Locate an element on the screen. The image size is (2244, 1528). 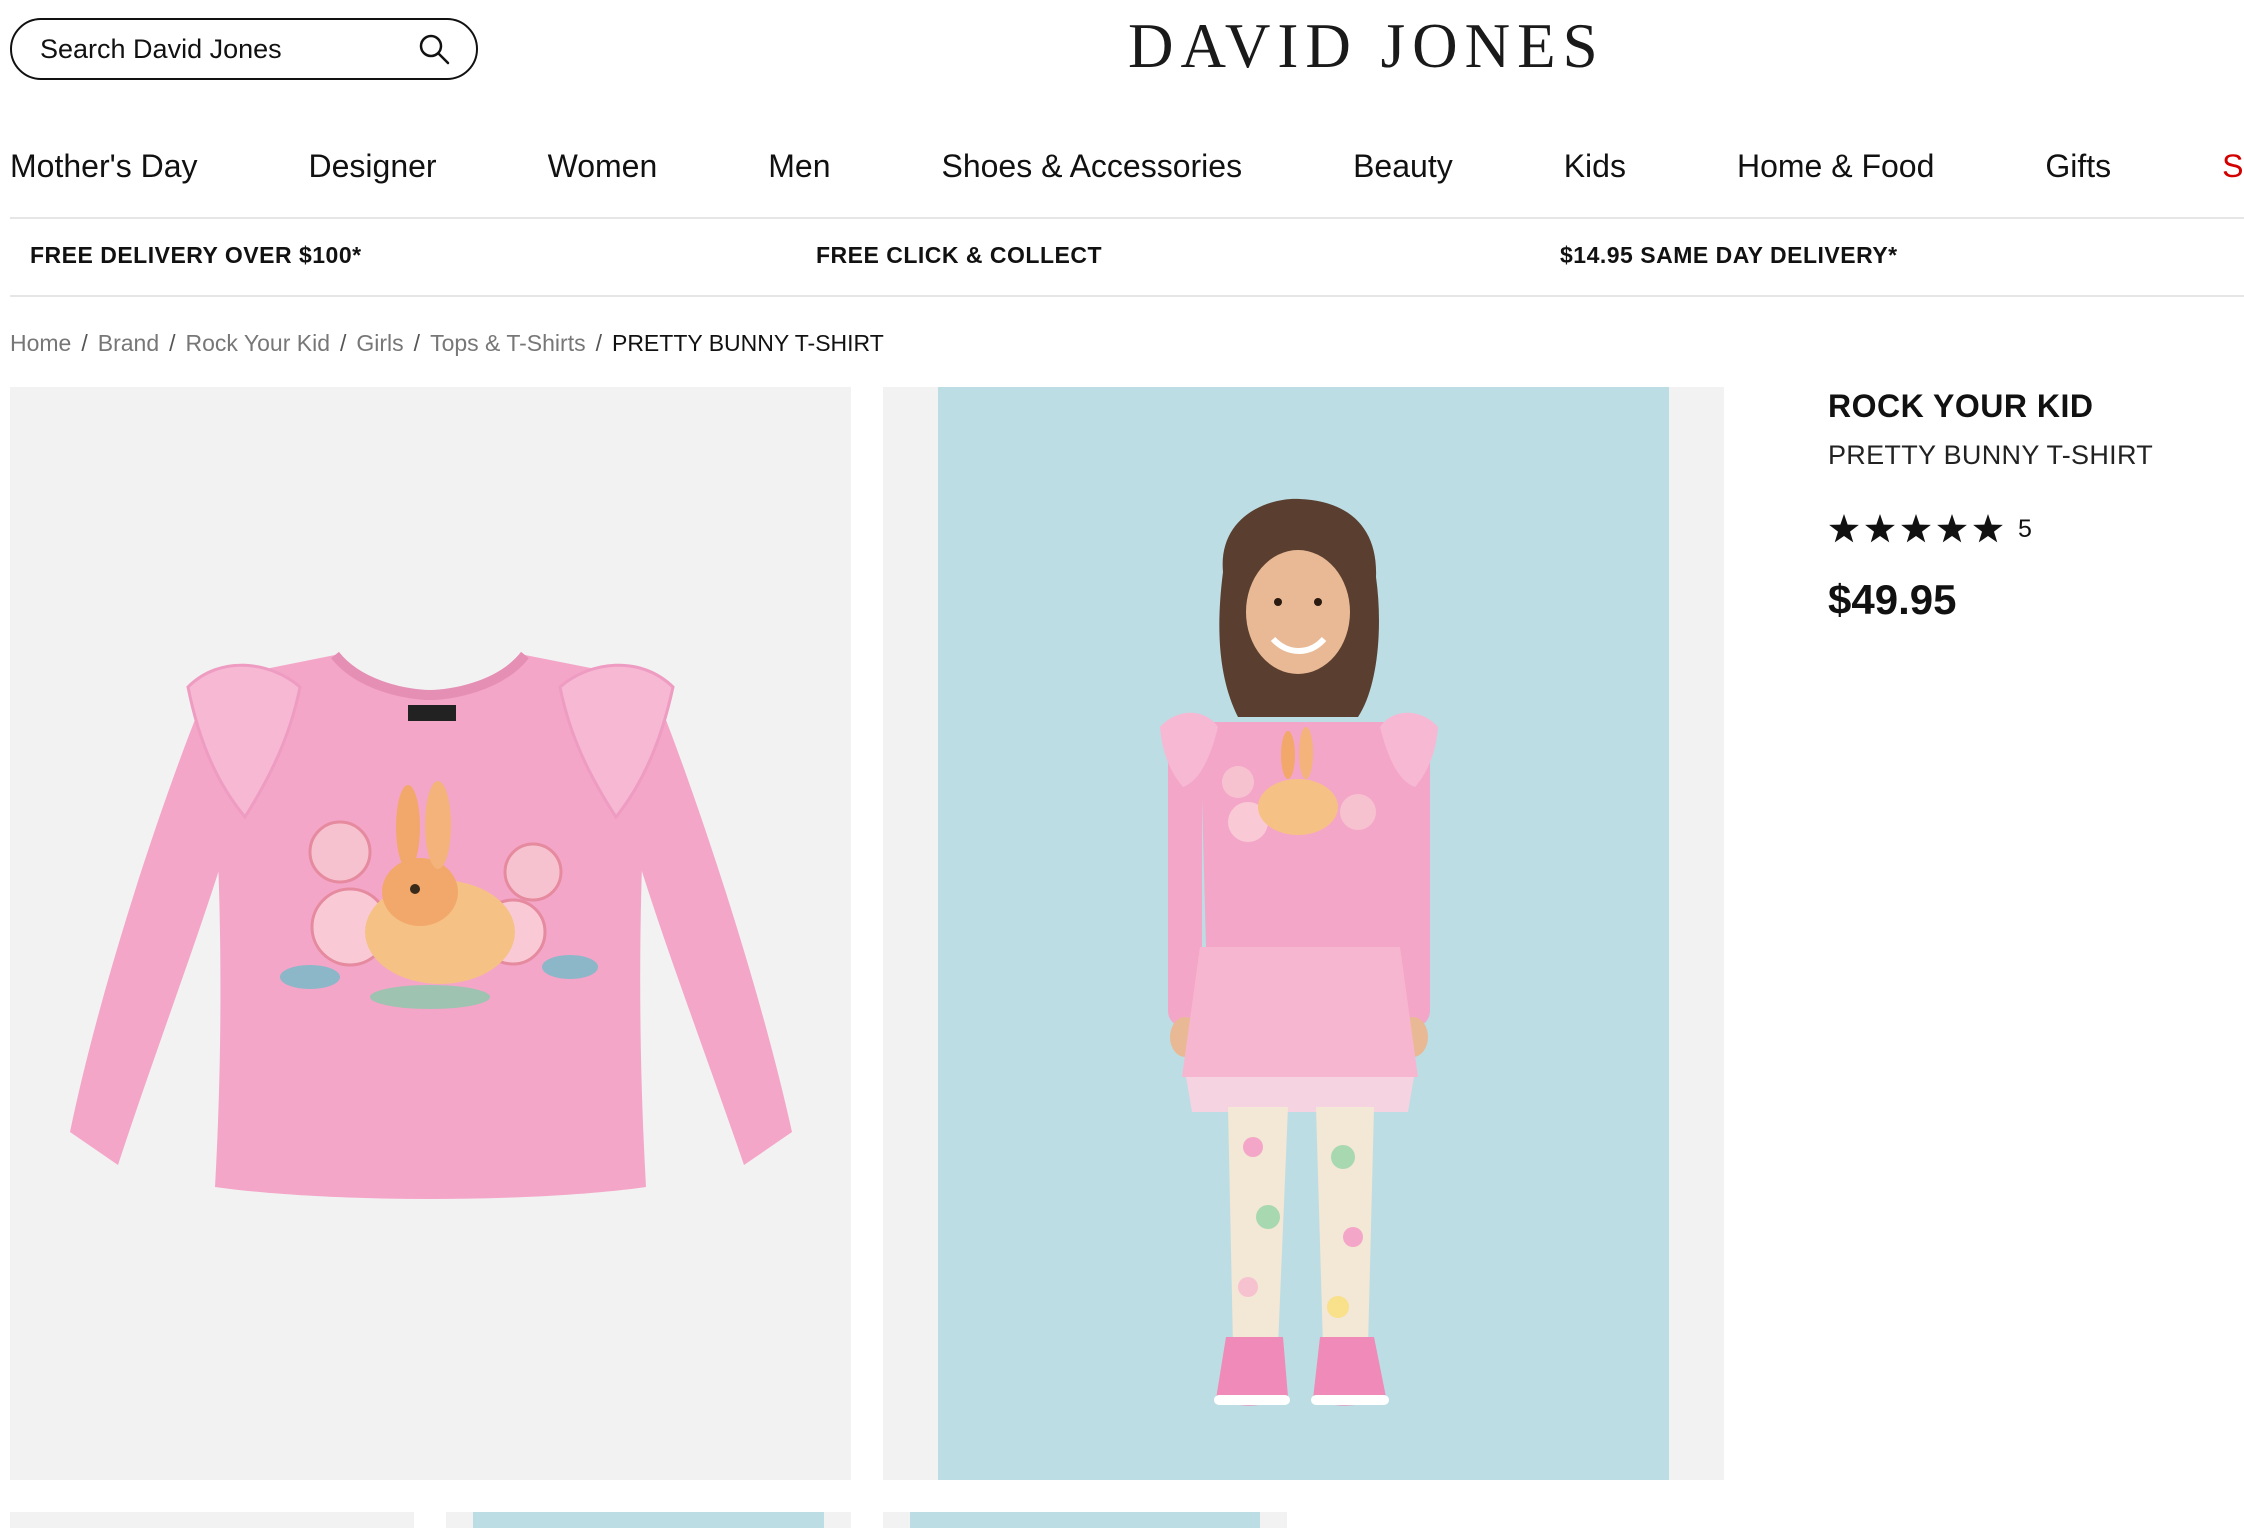
breadcrumb-girls: Girls is located at coordinates (379, 343).